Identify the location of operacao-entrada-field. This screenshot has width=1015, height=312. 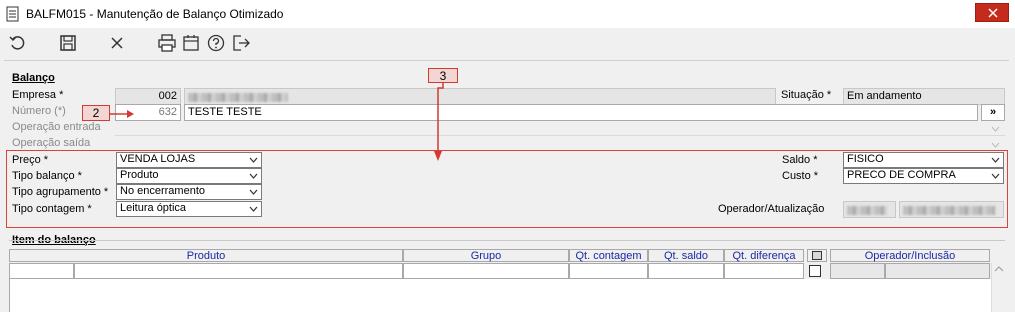
(560, 135).